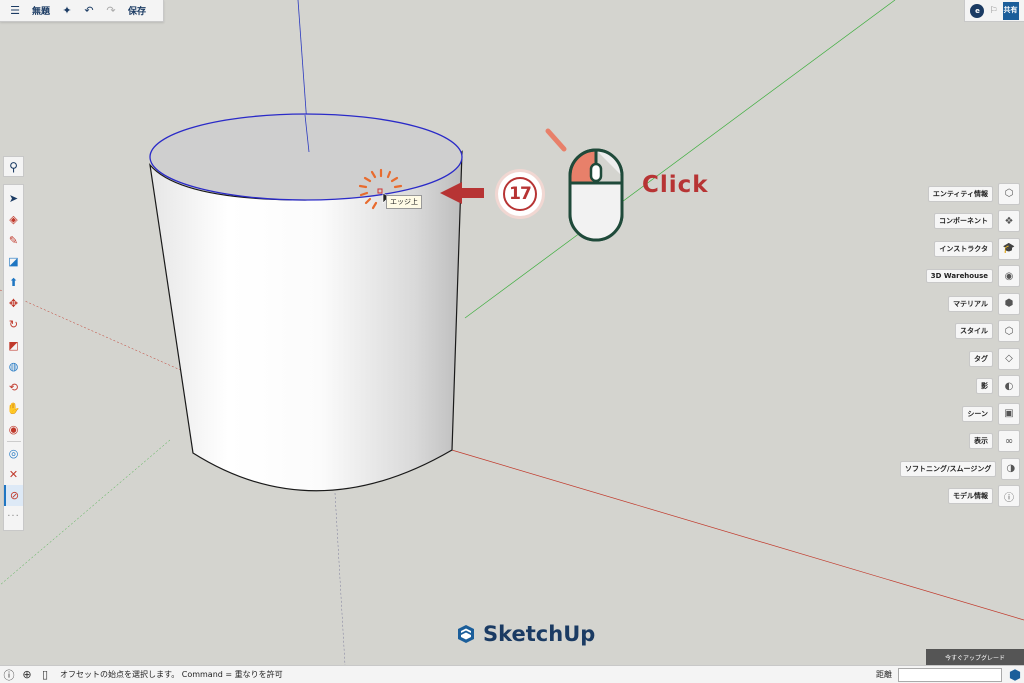  I want to click on upgrade-button: 今すぐアップグレード, so click(975, 657).